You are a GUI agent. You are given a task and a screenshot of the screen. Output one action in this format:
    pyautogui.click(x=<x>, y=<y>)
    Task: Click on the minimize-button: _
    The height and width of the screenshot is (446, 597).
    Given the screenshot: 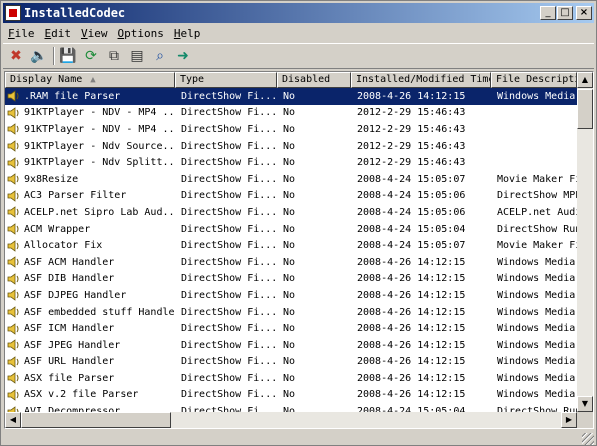 What is the action you would take?
    pyautogui.click(x=548, y=13)
    